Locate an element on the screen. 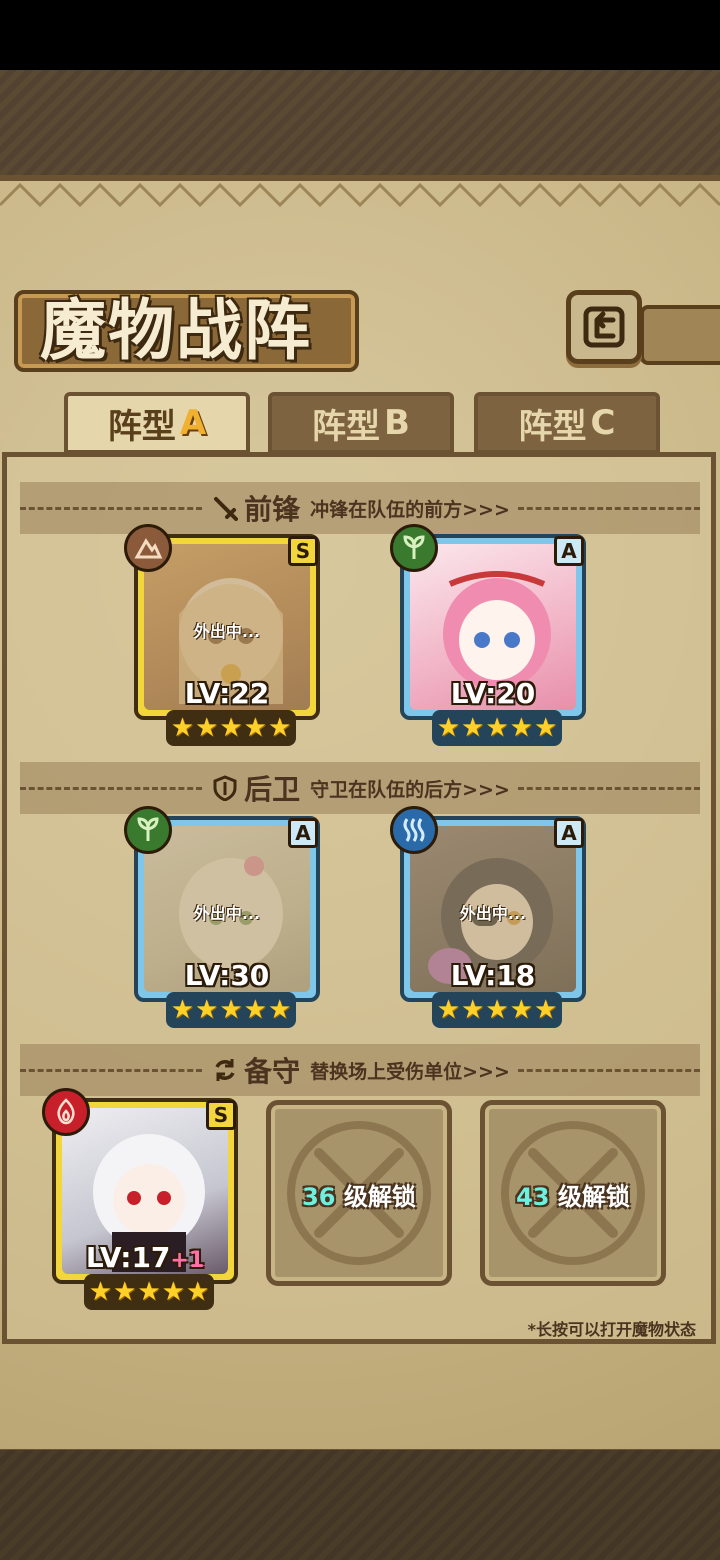 This screenshot has height=1560, width=720. back-button is located at coordinates (604, 327).